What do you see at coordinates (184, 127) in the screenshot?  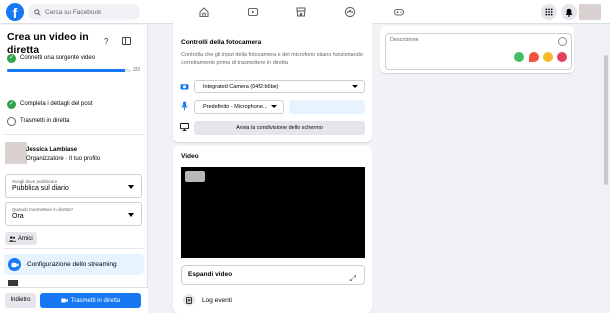 I see `screen-share-icon` at bounding box center [184, 127].